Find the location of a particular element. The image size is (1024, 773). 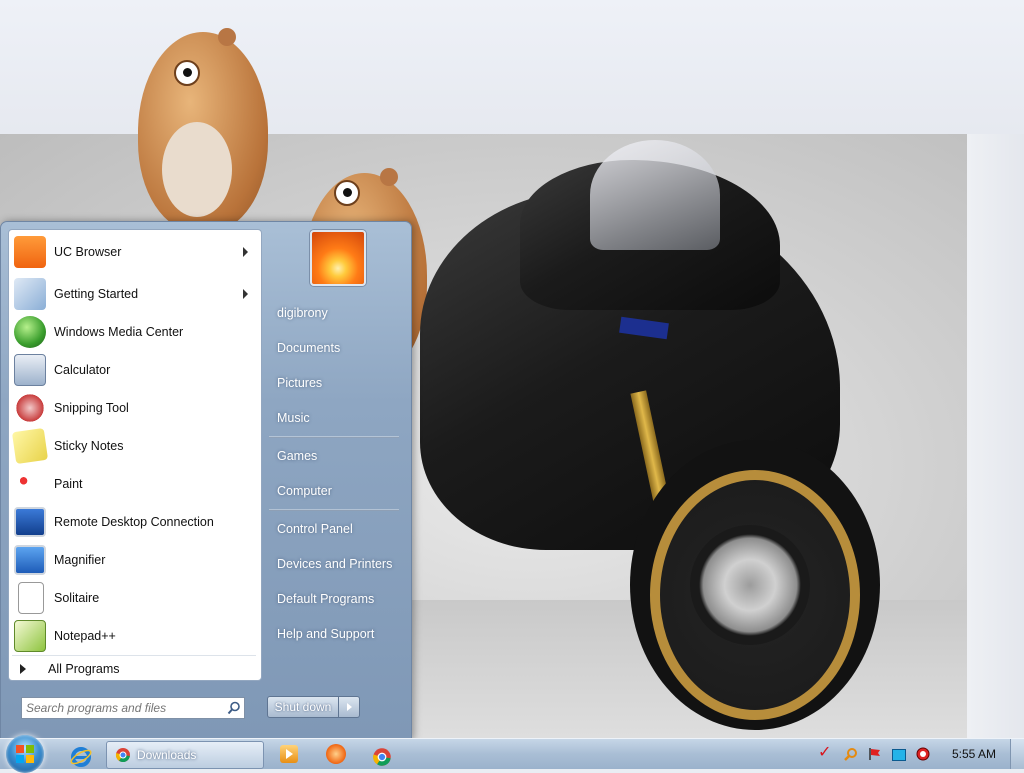

start-search-area is located at coordinates (134, 706).